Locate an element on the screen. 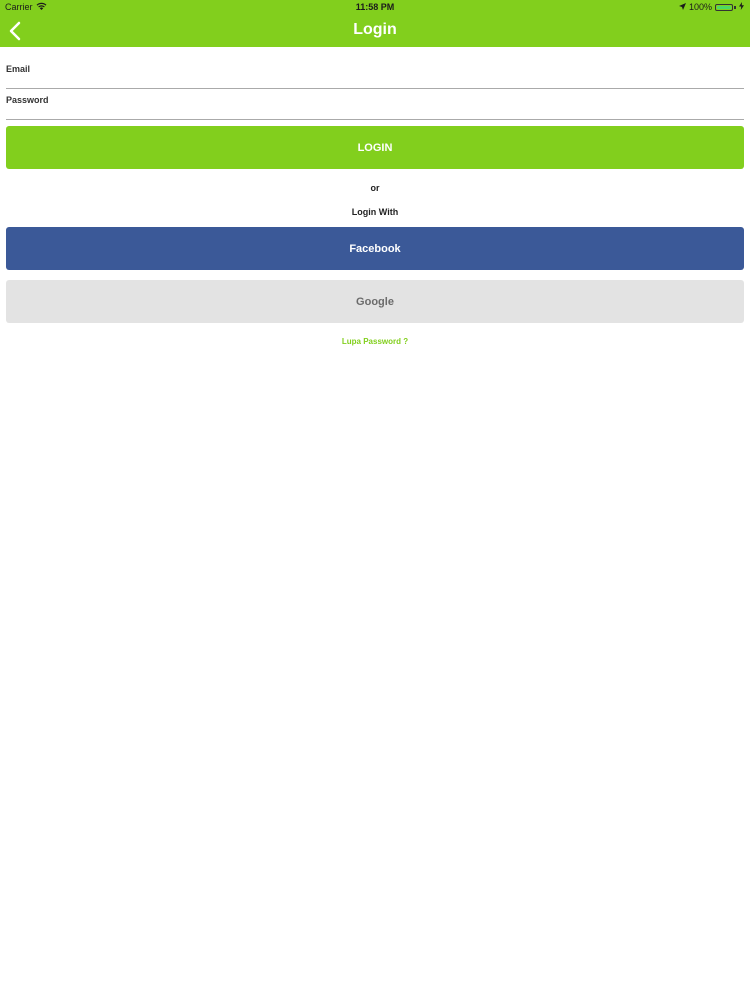 Image resolution: width=750 pixels, height=1000 pixels. forgot-password-container: Lupa Password ? is located at coordinates (375, 341).